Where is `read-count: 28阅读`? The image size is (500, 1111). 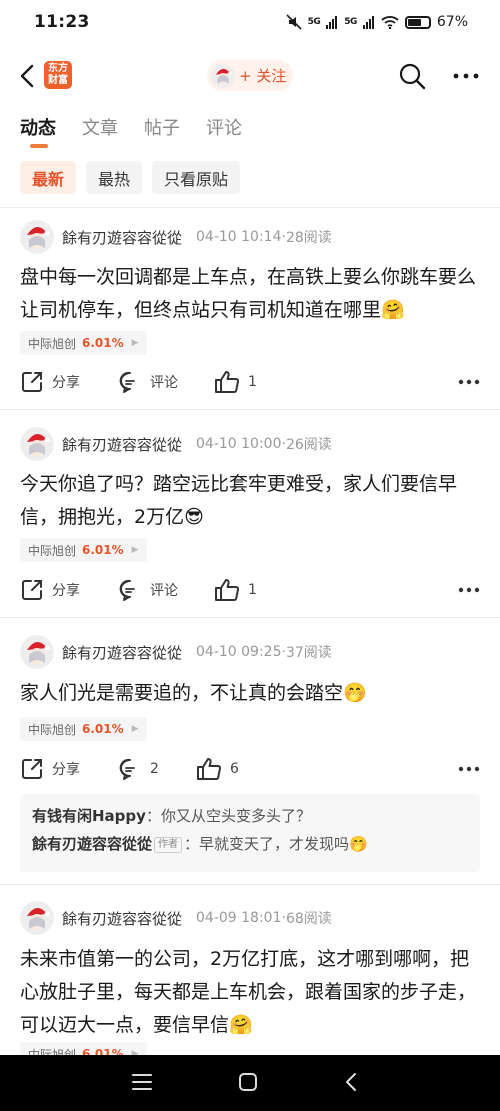 read-count: 28阅读 is located at coordinates (308, 238).